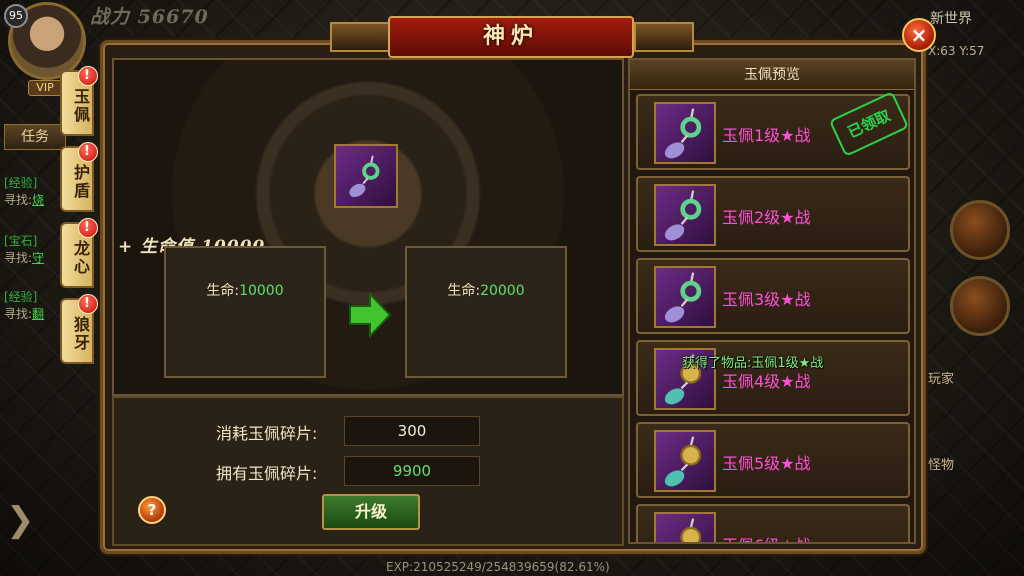 This screenshot has width=1024, height=576. What do you see at coordinates (941, 377) in the screenshot?
I see `target-player-label: 玩家` at bounding box center [941, 377].